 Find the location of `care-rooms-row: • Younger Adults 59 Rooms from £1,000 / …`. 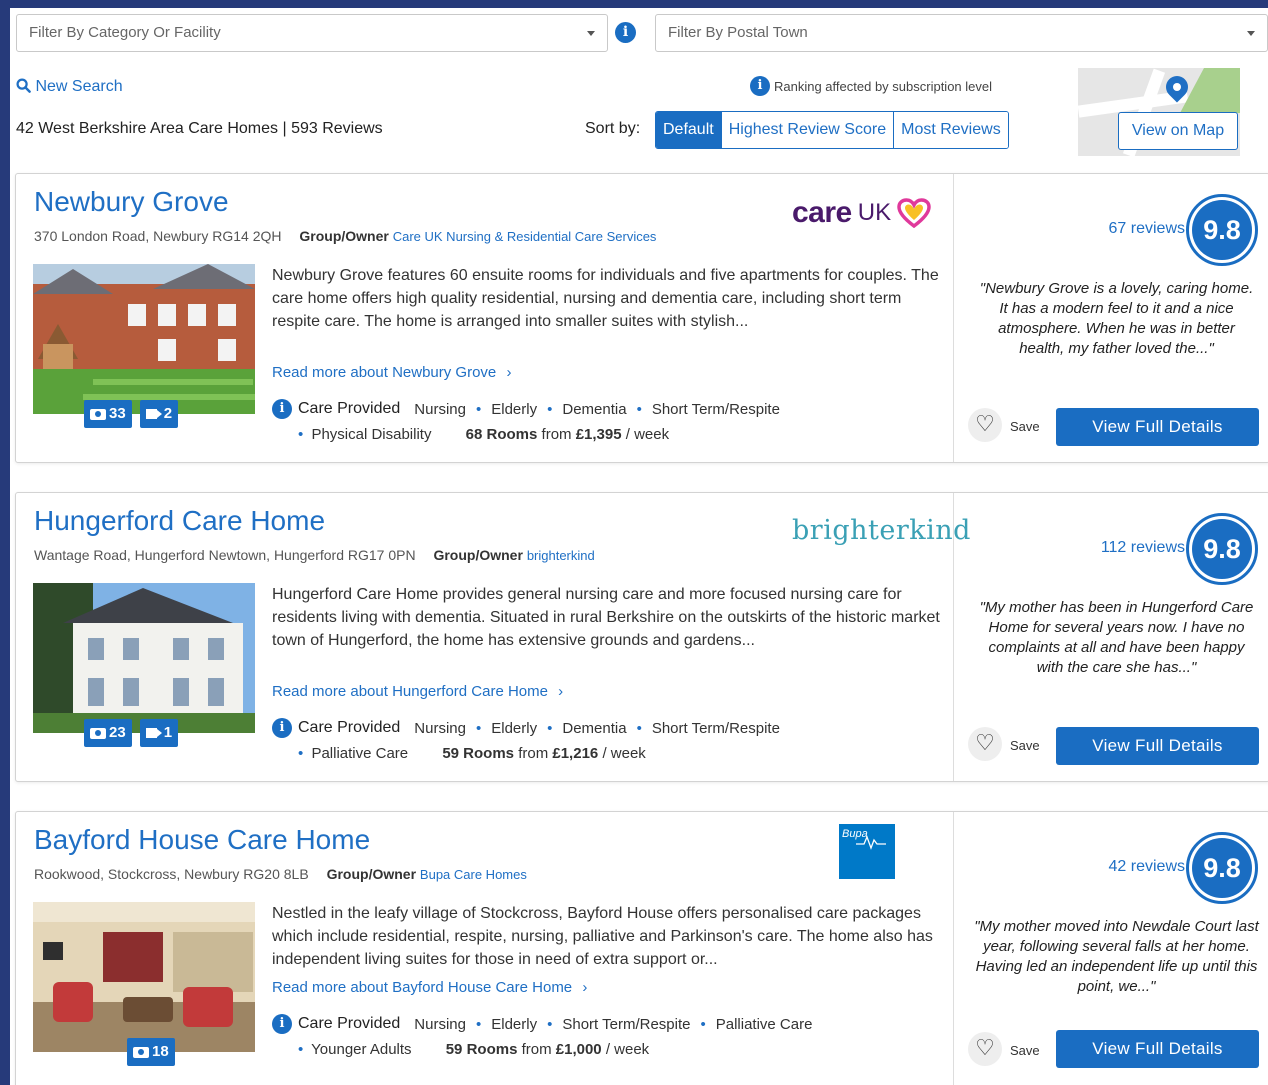

care-rooms-row: • Younger Adults 59 Rooms from £1,000 / … is located at coordinates (474, 1049).